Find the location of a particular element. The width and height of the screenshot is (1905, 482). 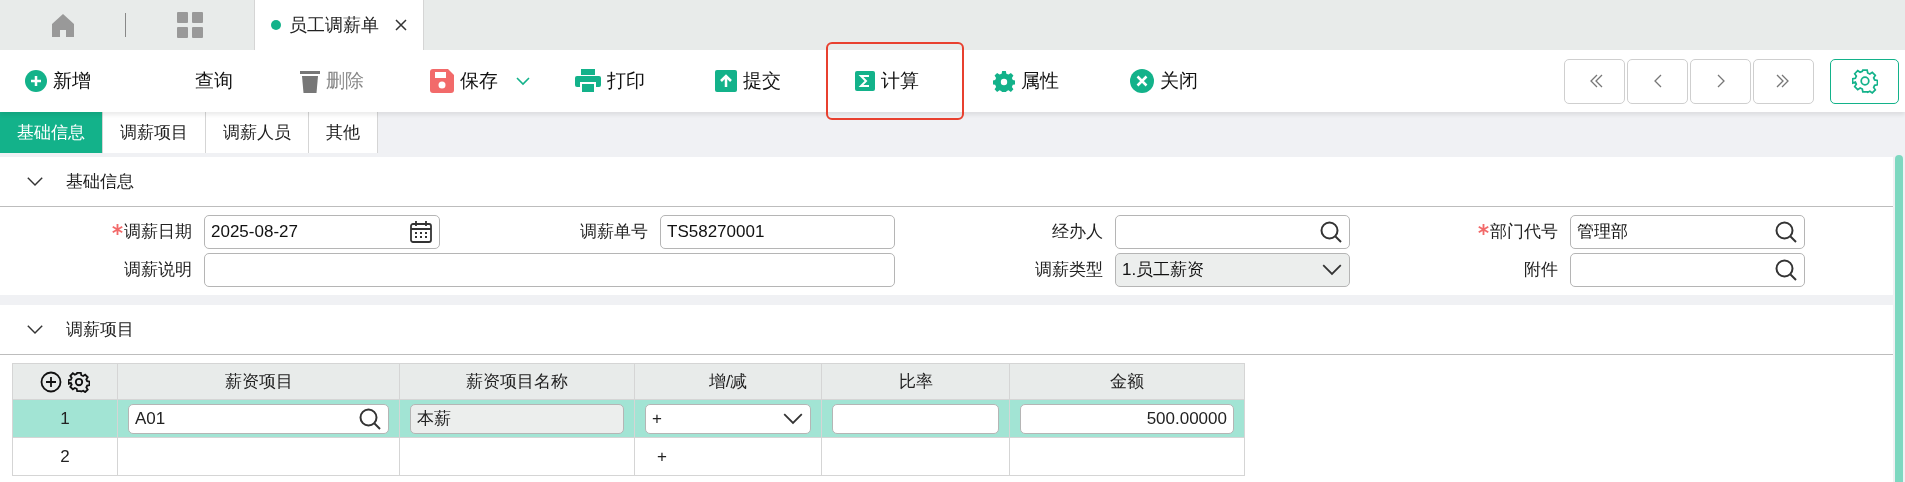

dropdown-field: + is located at coordinates (728, 418).